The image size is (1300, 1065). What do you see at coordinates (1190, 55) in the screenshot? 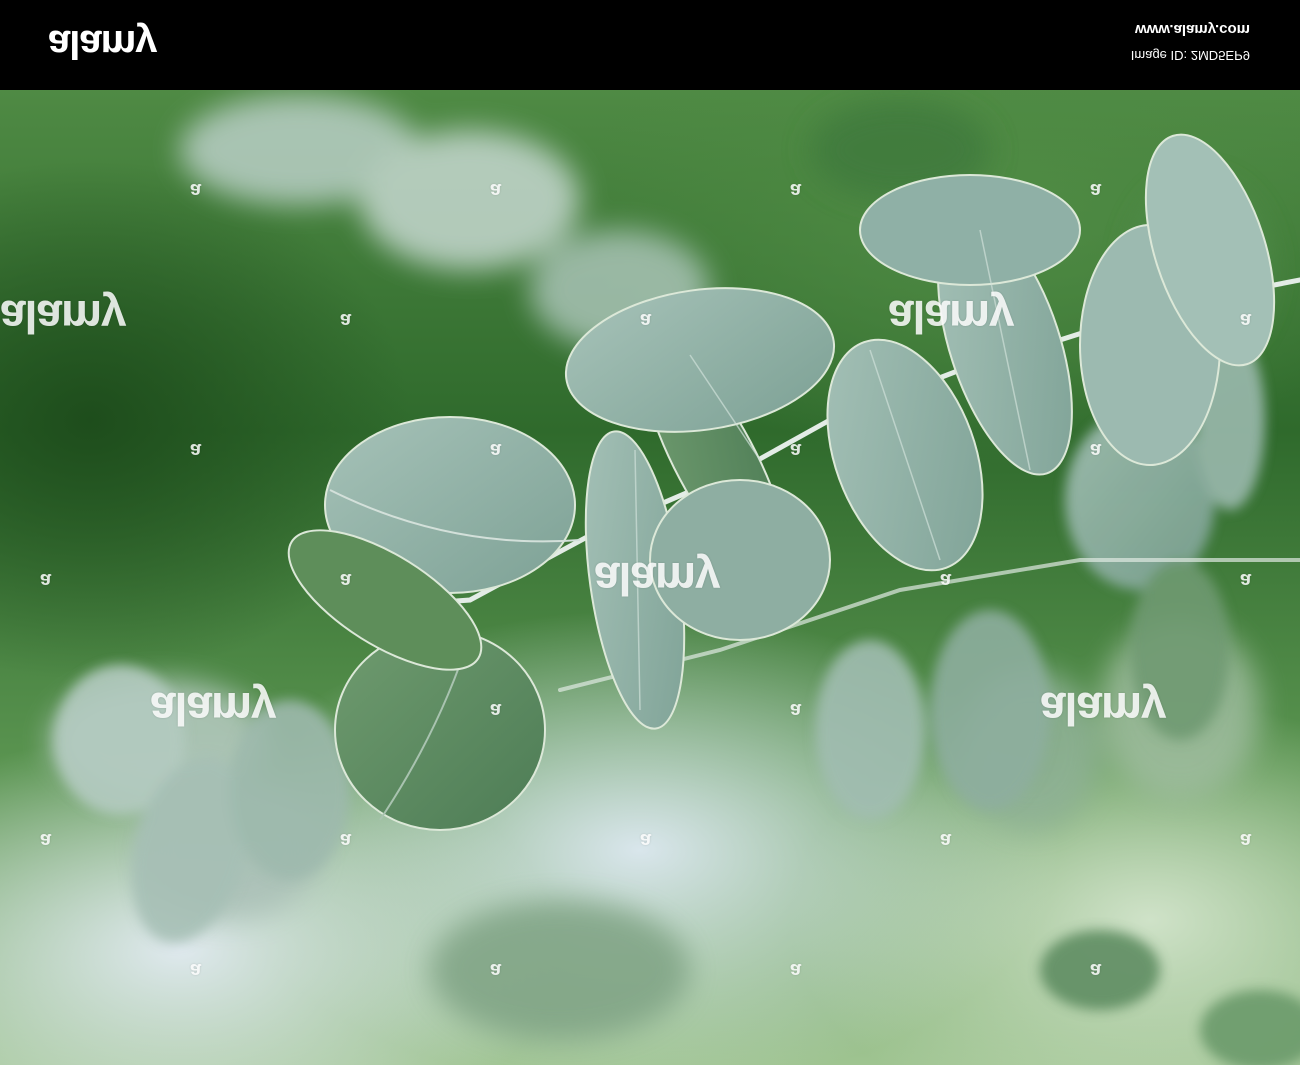
I see `image-id: Image ID: 2MD5EP9` at bounding box center [1190, 55].